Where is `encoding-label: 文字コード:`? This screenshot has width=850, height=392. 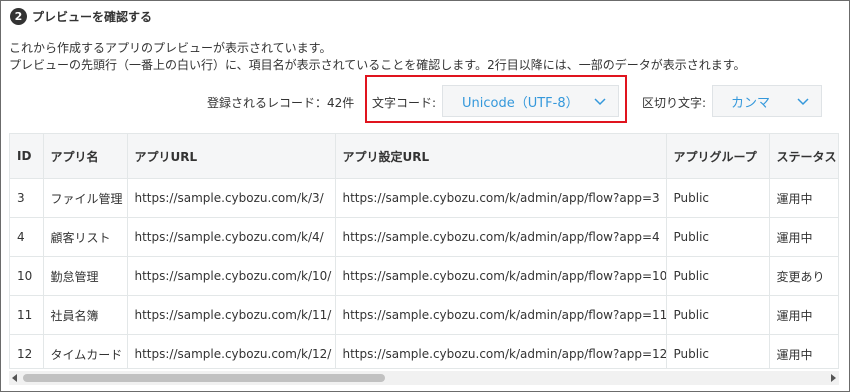 encoding-label: 文字コード: is located at coordinates (404, 103).